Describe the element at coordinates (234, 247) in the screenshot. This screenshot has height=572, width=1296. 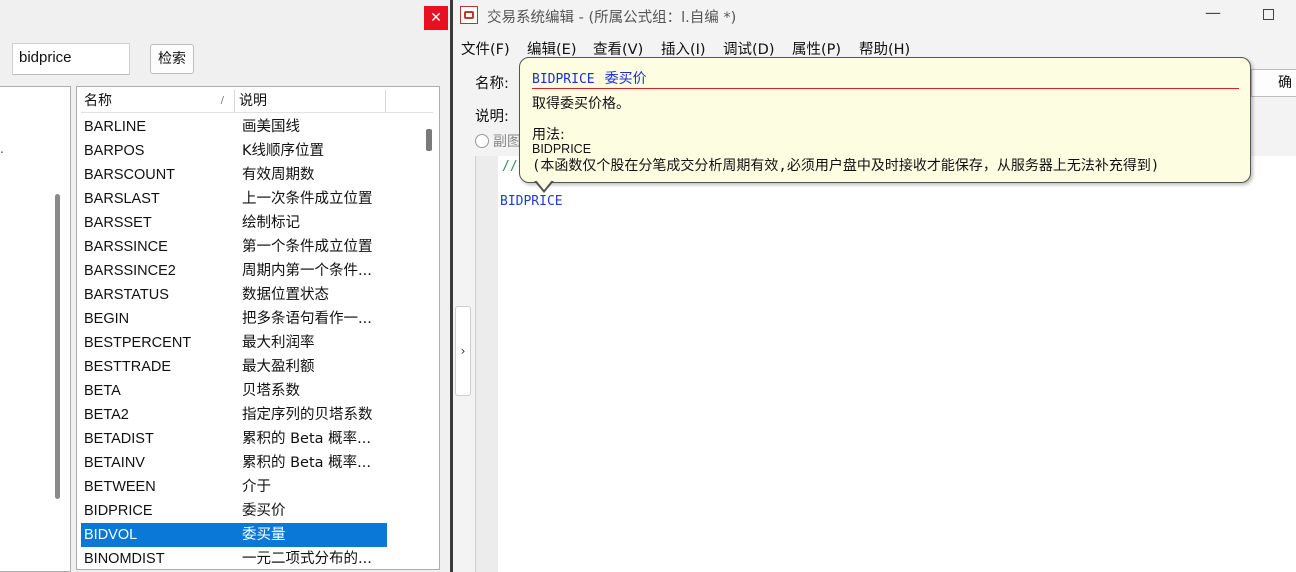
I see `function-row: BARSSINCE 第一个条件成立位置` at that location.